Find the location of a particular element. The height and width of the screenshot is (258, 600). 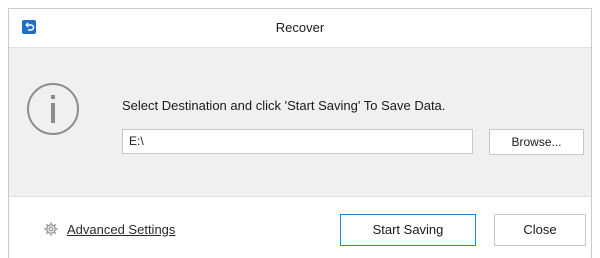

advanced-settings-link: Advanced Settings is located at coordinates (109, 229).